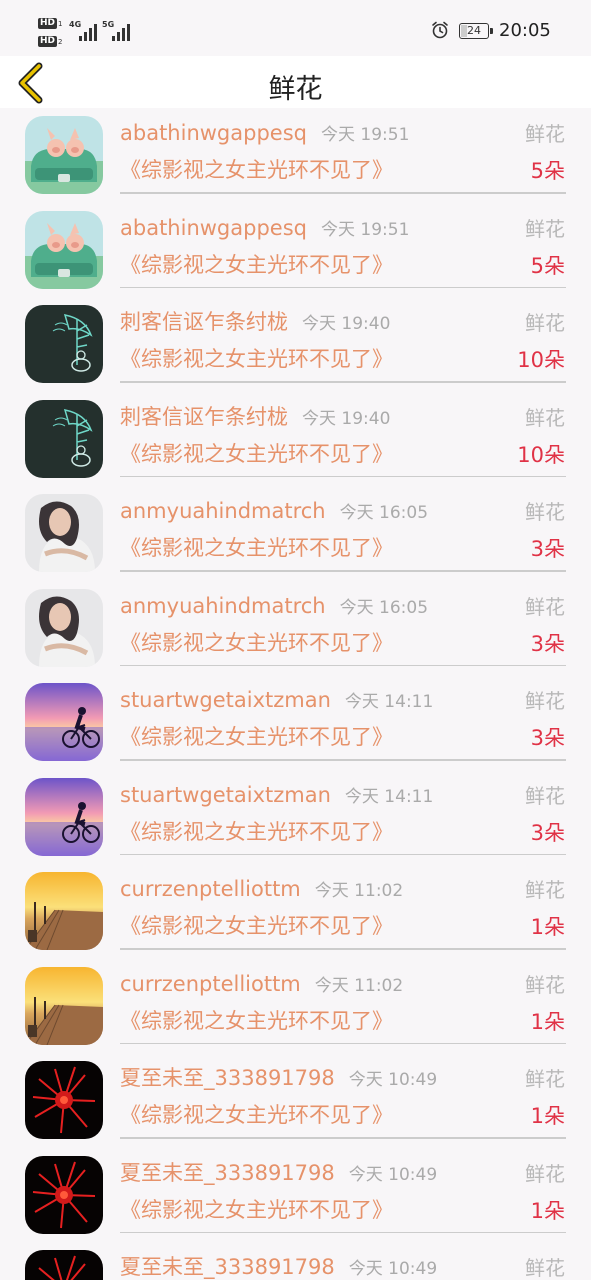 This screenshot has height=1280, width=591. I want to click on record-time: 今天 10:49, so click(393, 1174).